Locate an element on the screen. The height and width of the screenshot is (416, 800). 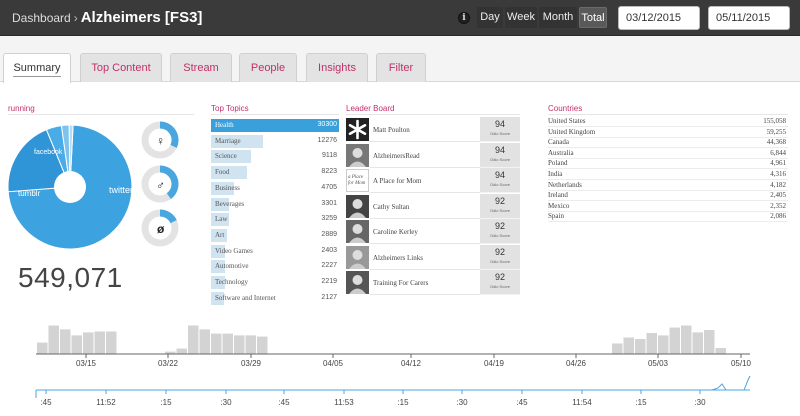
leader-row: Caroline Kerley 92 Odio Score is located at coordinates (433, 231).